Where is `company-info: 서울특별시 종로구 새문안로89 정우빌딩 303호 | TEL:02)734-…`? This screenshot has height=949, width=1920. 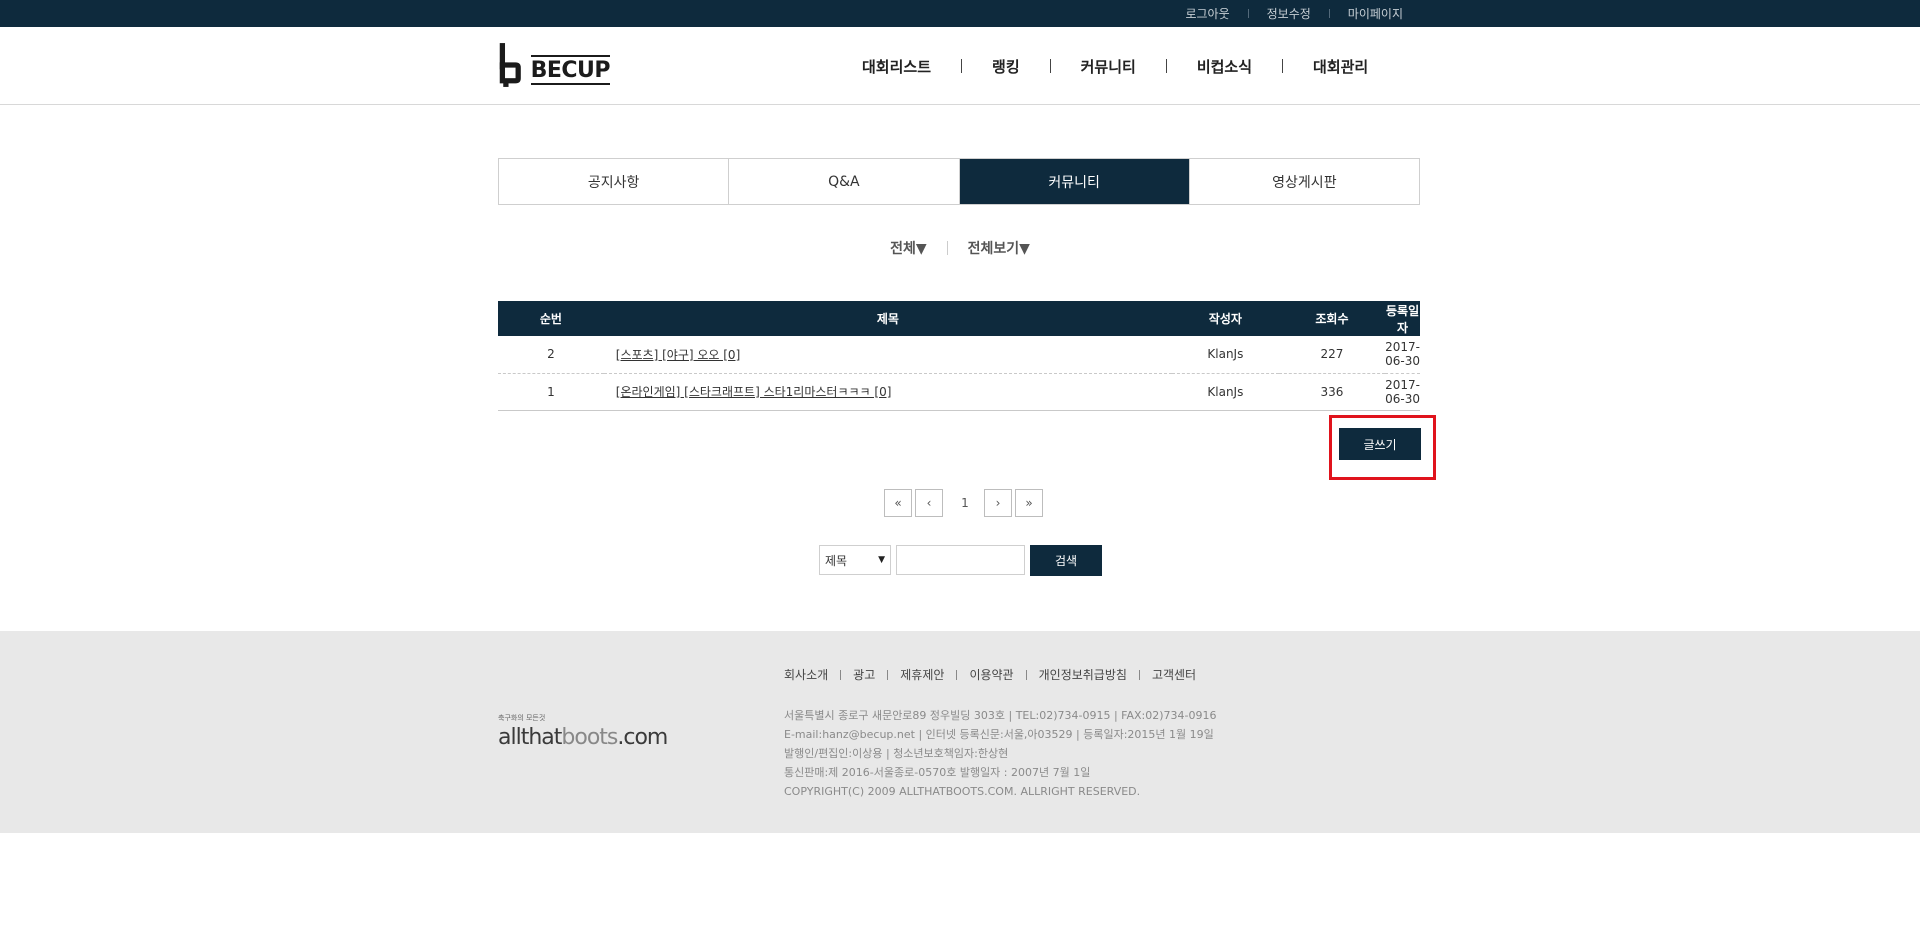 company-info: 서울특별시 종로구 새문안로89 정우빌딩 303호 | TEL:02)734-… is located at coordinates (1000, 753).